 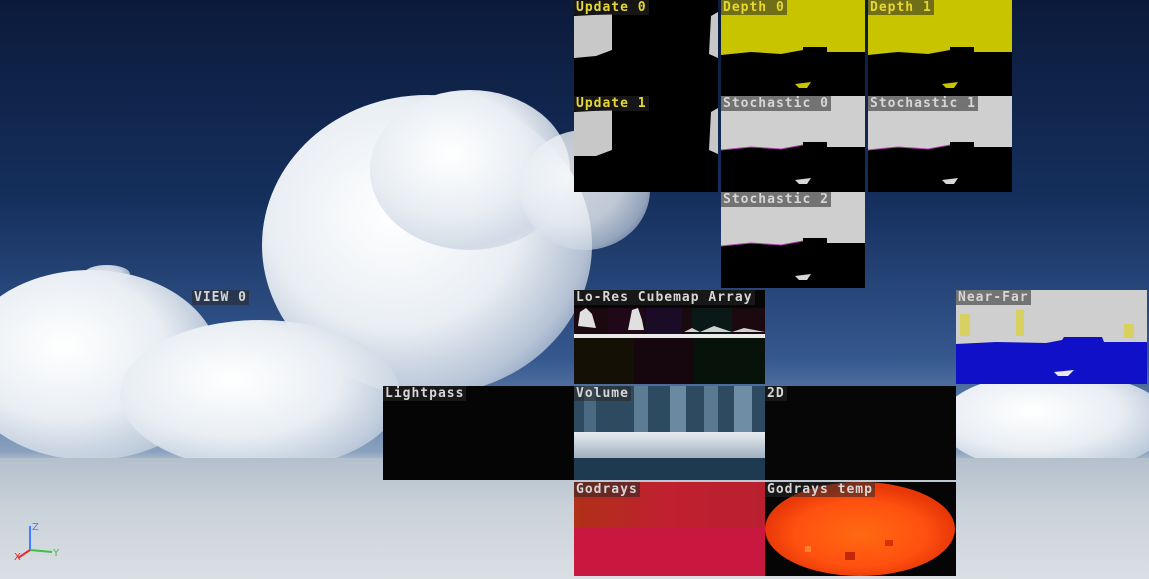 What do you see at coordinates (1051, 337) in the screenshot?
I see `panel-near-far: Near-Far` at bounding box center [1051, 337].